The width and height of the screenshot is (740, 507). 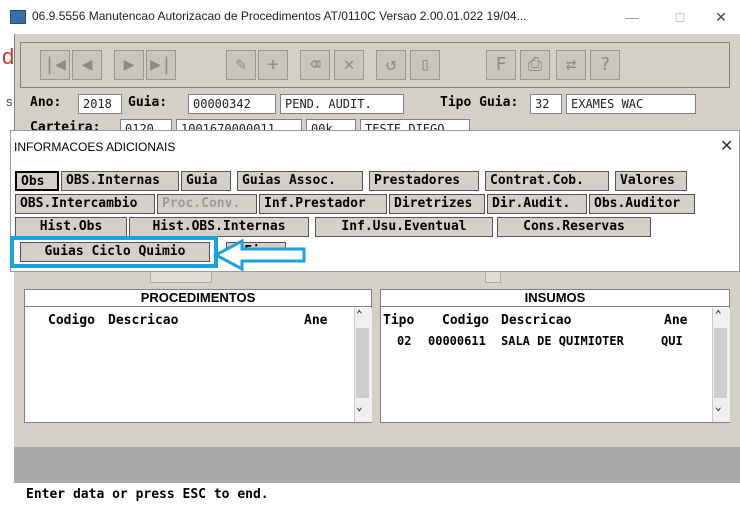 I want to click on ins-row-tipo: 02, so click(x=404, y=341).